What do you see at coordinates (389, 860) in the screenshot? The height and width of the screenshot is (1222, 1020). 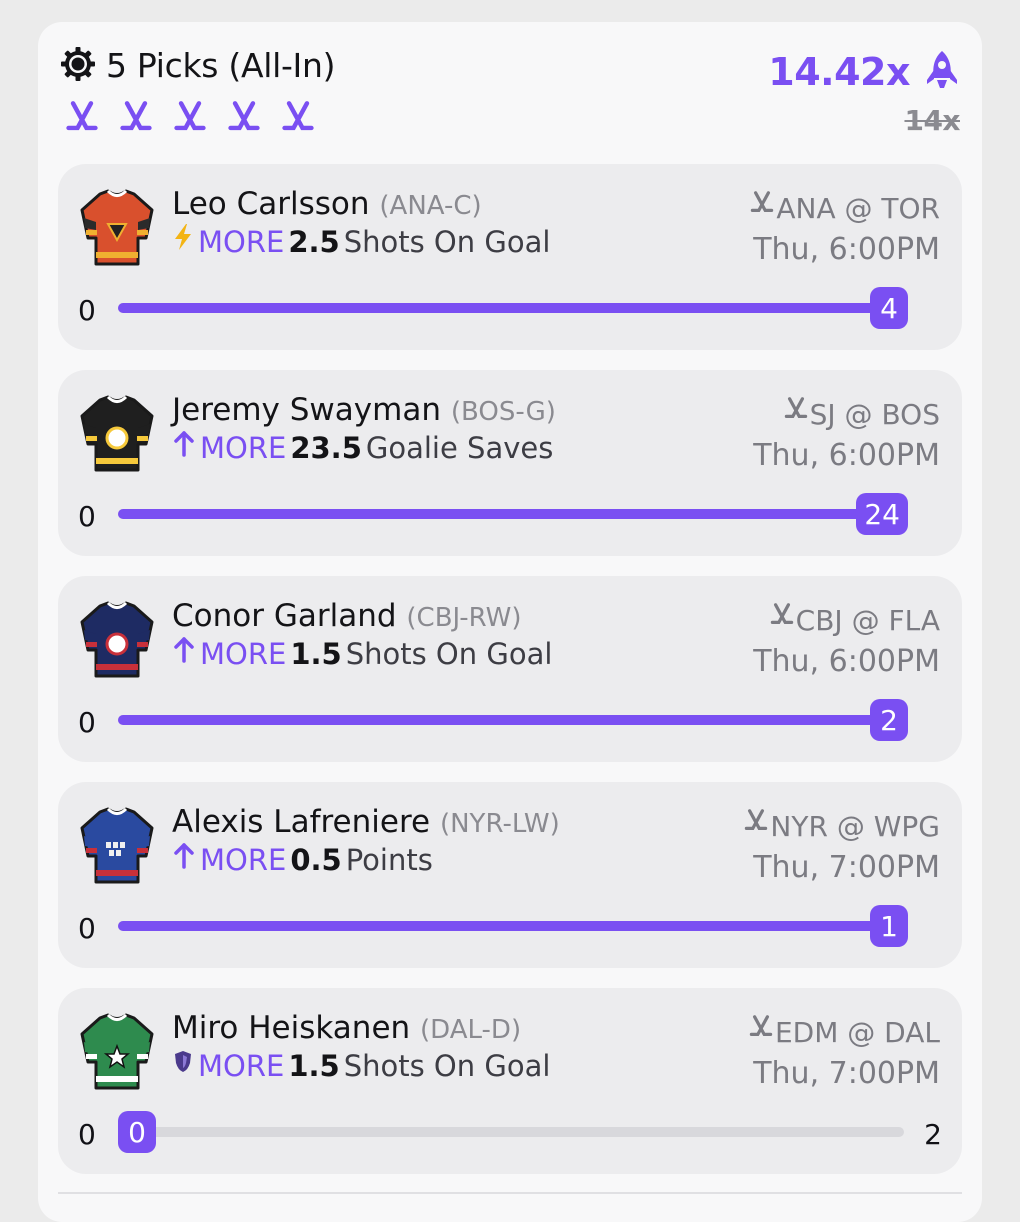 I see `pick-stat: Points` at bounding box center [389, 860].